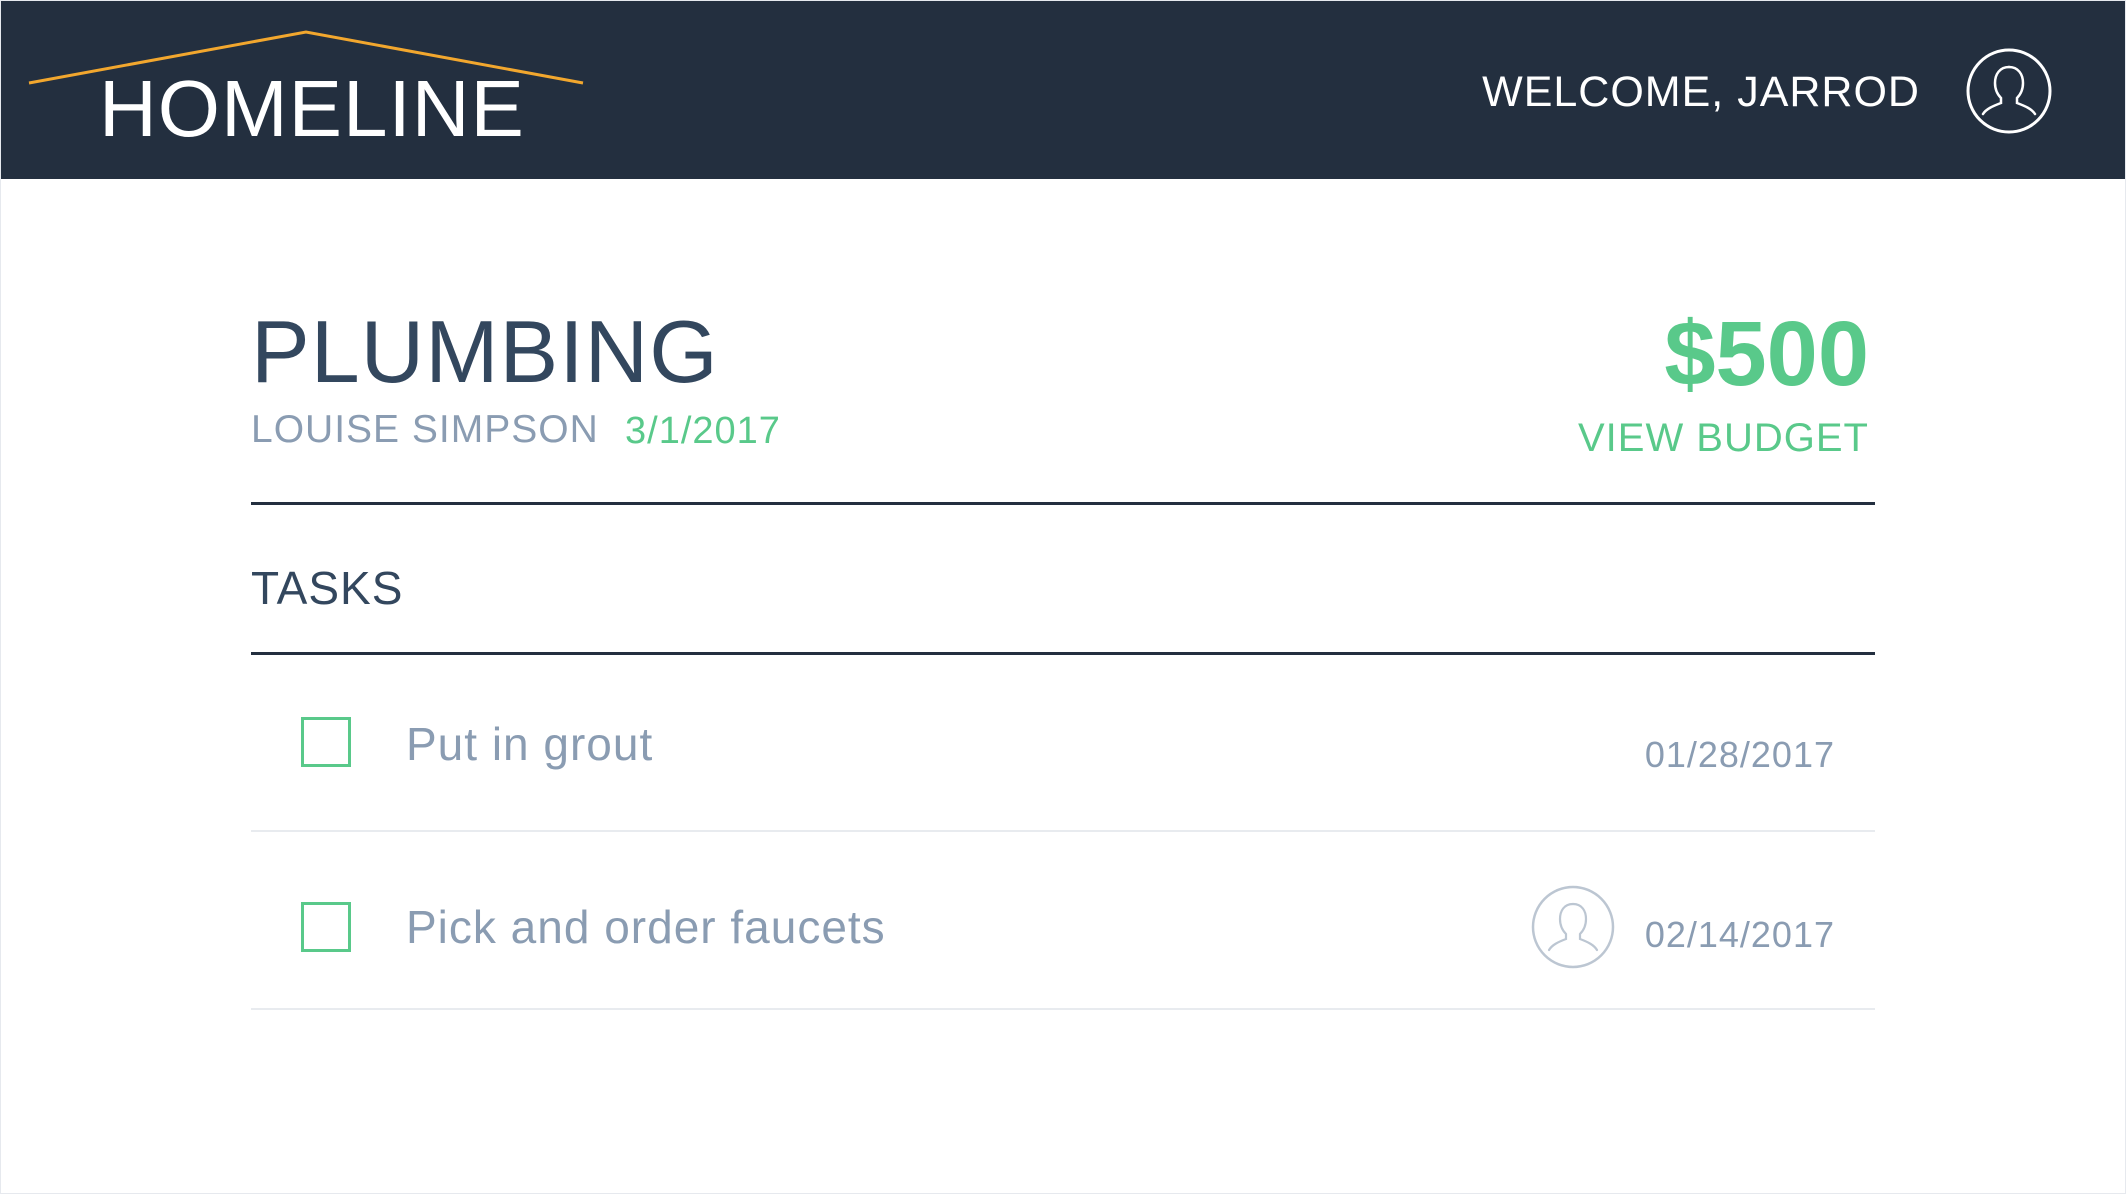  I want to click on task-row: Pick and order faucets 02/14/2017, so click(1063, 921).